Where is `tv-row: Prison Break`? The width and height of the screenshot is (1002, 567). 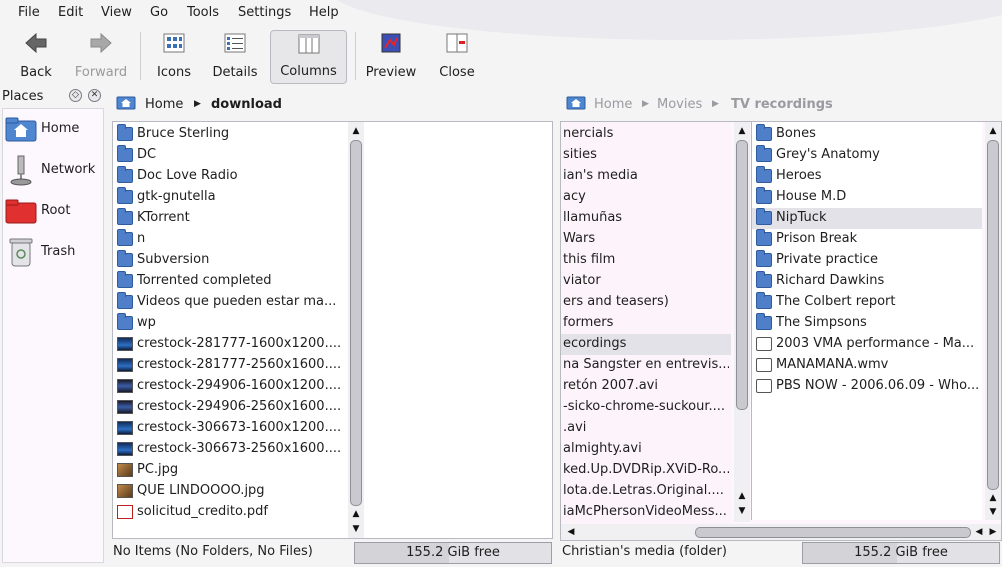 tv-row: Prison Break is located at coordinates (867, 239).